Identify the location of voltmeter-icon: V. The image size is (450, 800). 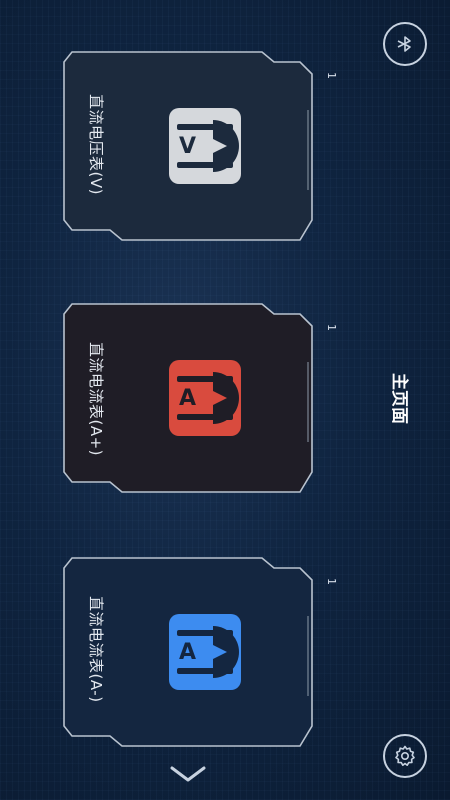
(205, 146).